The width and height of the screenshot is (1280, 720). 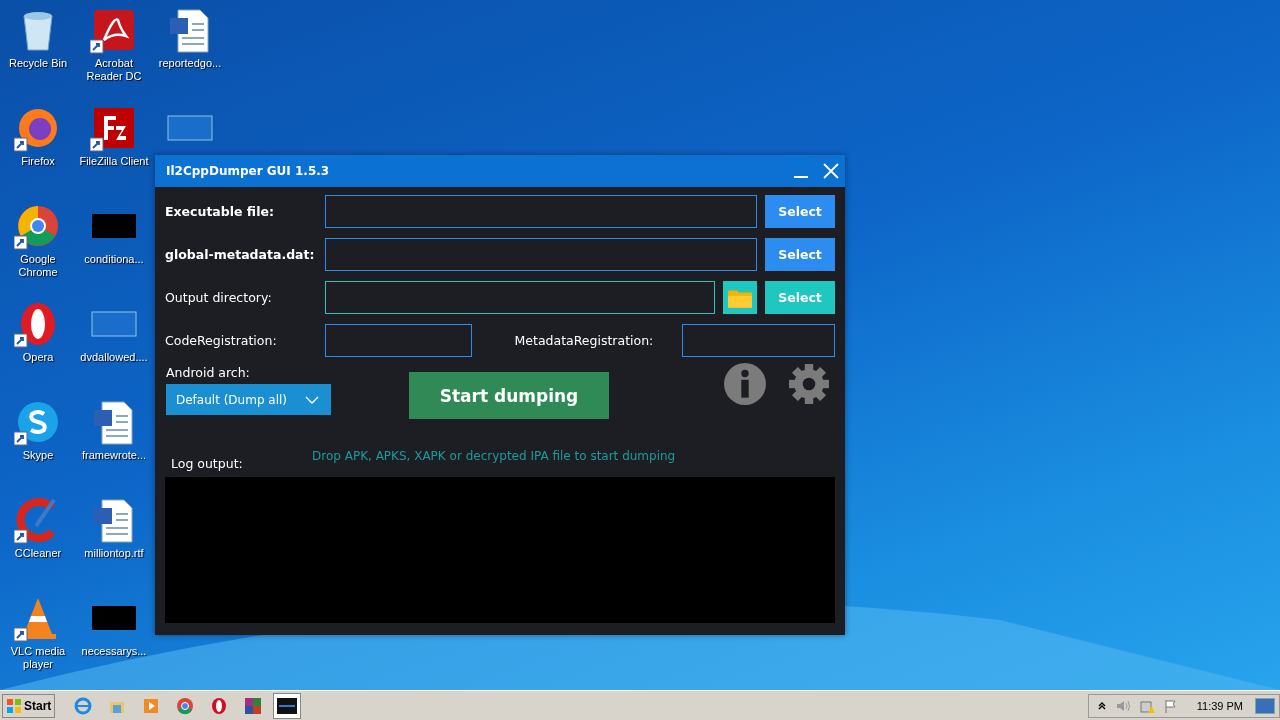 I want to click on window-title: Il2CppDumper GUI 1.5.3, so click(x=248, y=171).